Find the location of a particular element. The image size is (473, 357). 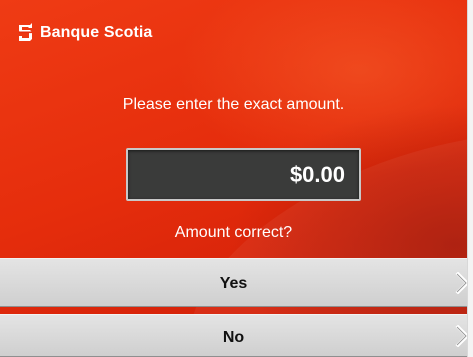

amount-value: $0.00 is located at coordinates (317, 174).